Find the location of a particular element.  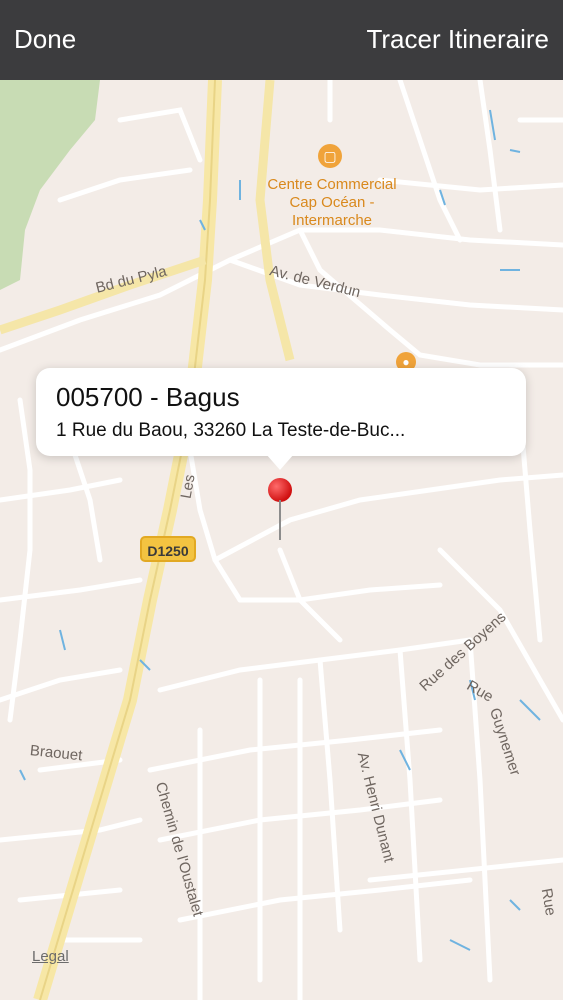

shopping-icon: ▢ is located at coordinates (330, 156).